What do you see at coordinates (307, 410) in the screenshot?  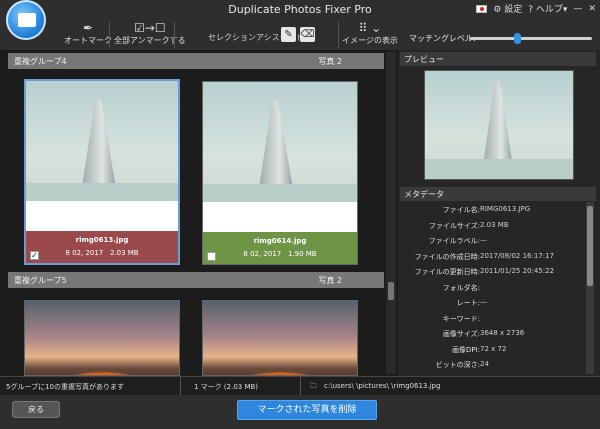 I see `delete-marked-button: マークされた写真を削除` at bounding box center [307, 410].